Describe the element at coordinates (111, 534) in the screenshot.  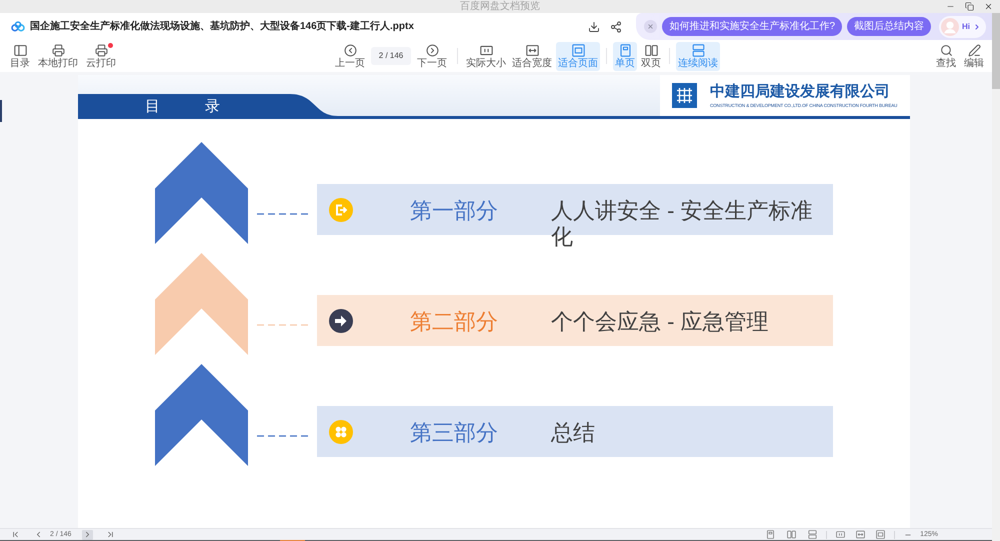
I see `chevron-last-icon` at that location.